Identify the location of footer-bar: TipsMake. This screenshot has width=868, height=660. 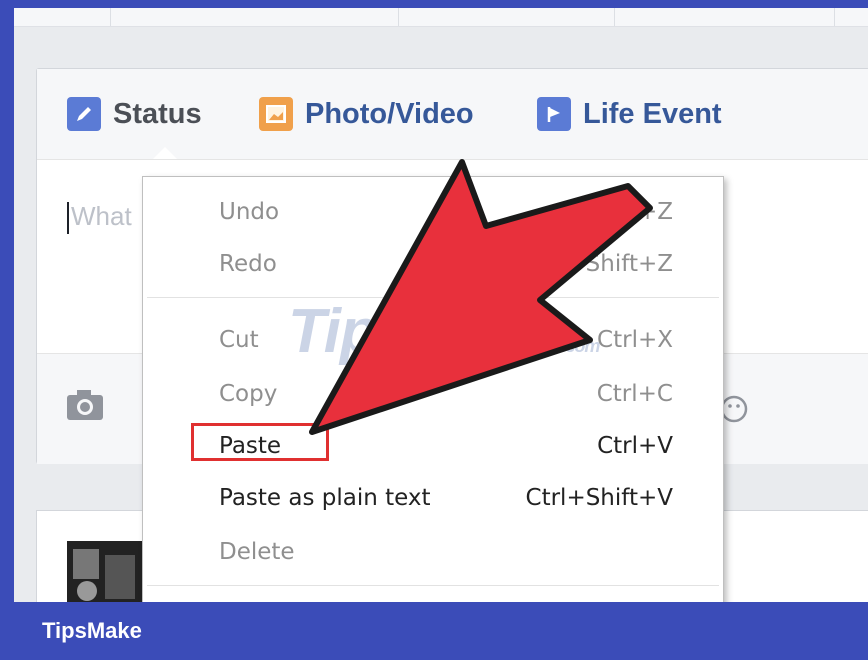
(434, 631).